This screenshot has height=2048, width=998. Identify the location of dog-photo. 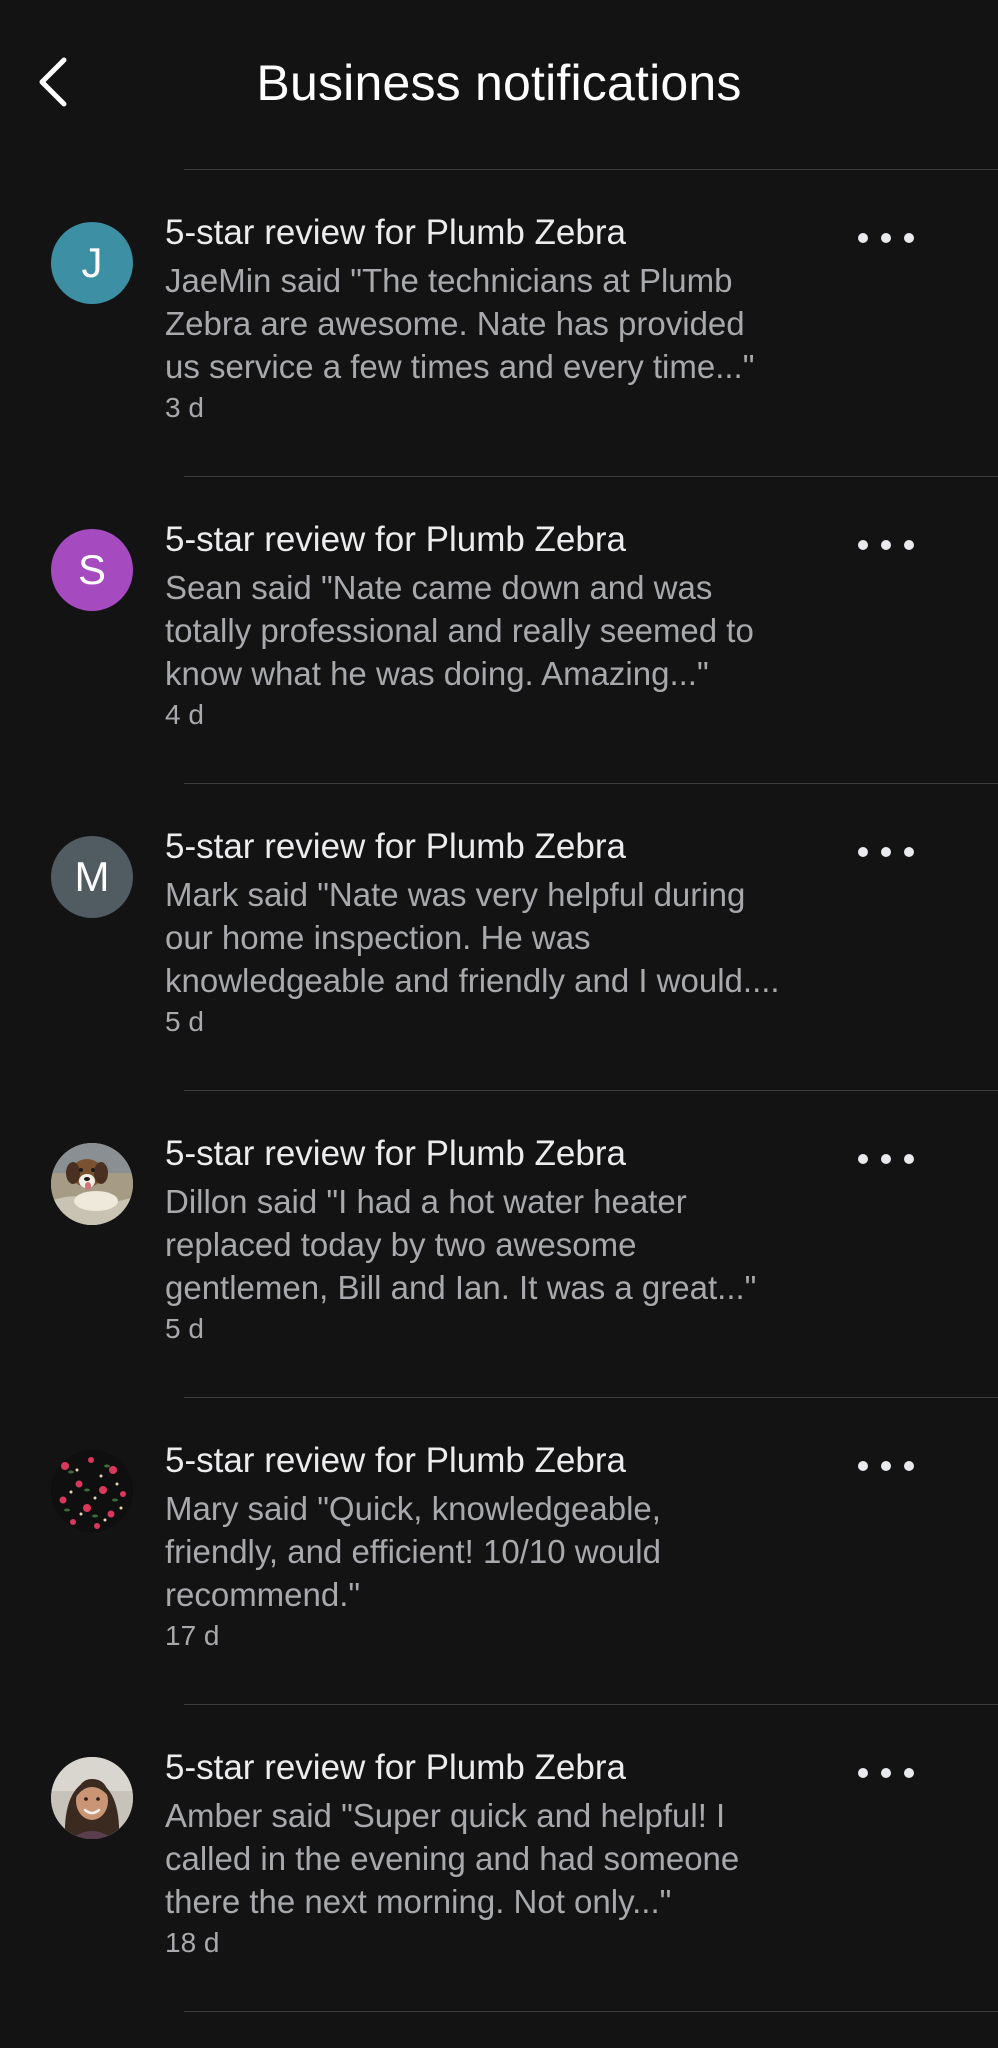
(92, 1184).